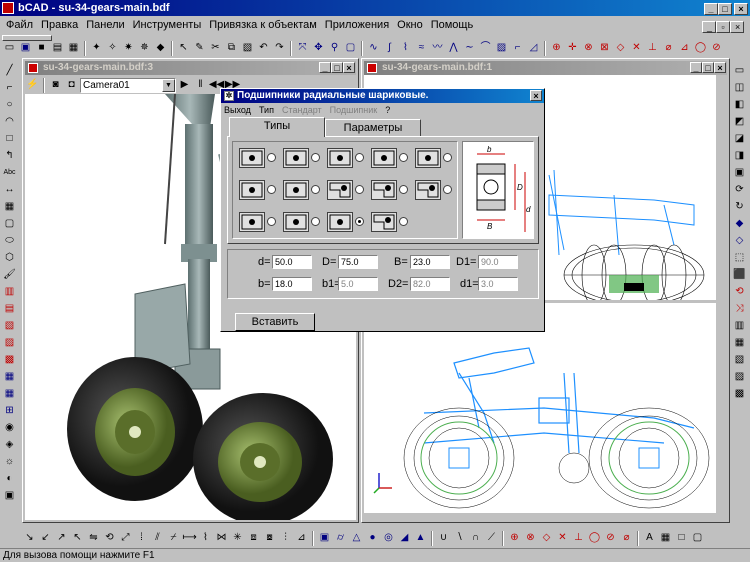 The height and width of the screenshot is (562, 750). What do you see at coordinates (199, 48) in the screenshot?
I see `edit-icon: ✎` at bounding box center [199, 48].